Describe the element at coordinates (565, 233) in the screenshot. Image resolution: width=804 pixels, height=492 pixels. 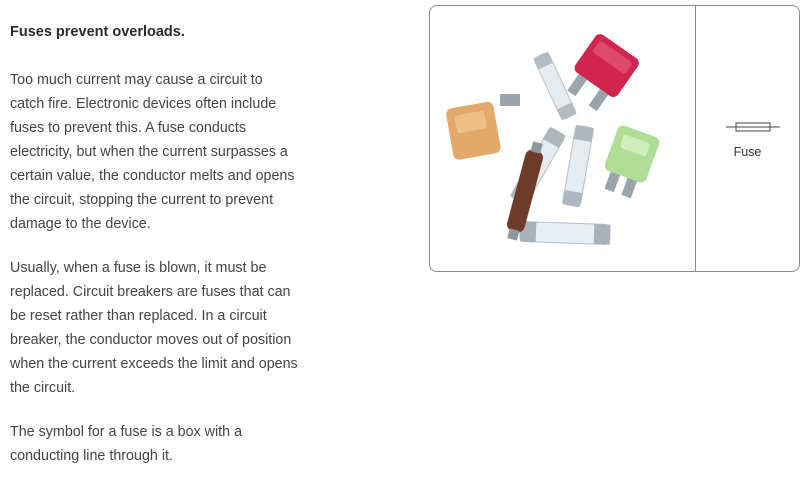
I see `glass-fuse-bottom` at that location.